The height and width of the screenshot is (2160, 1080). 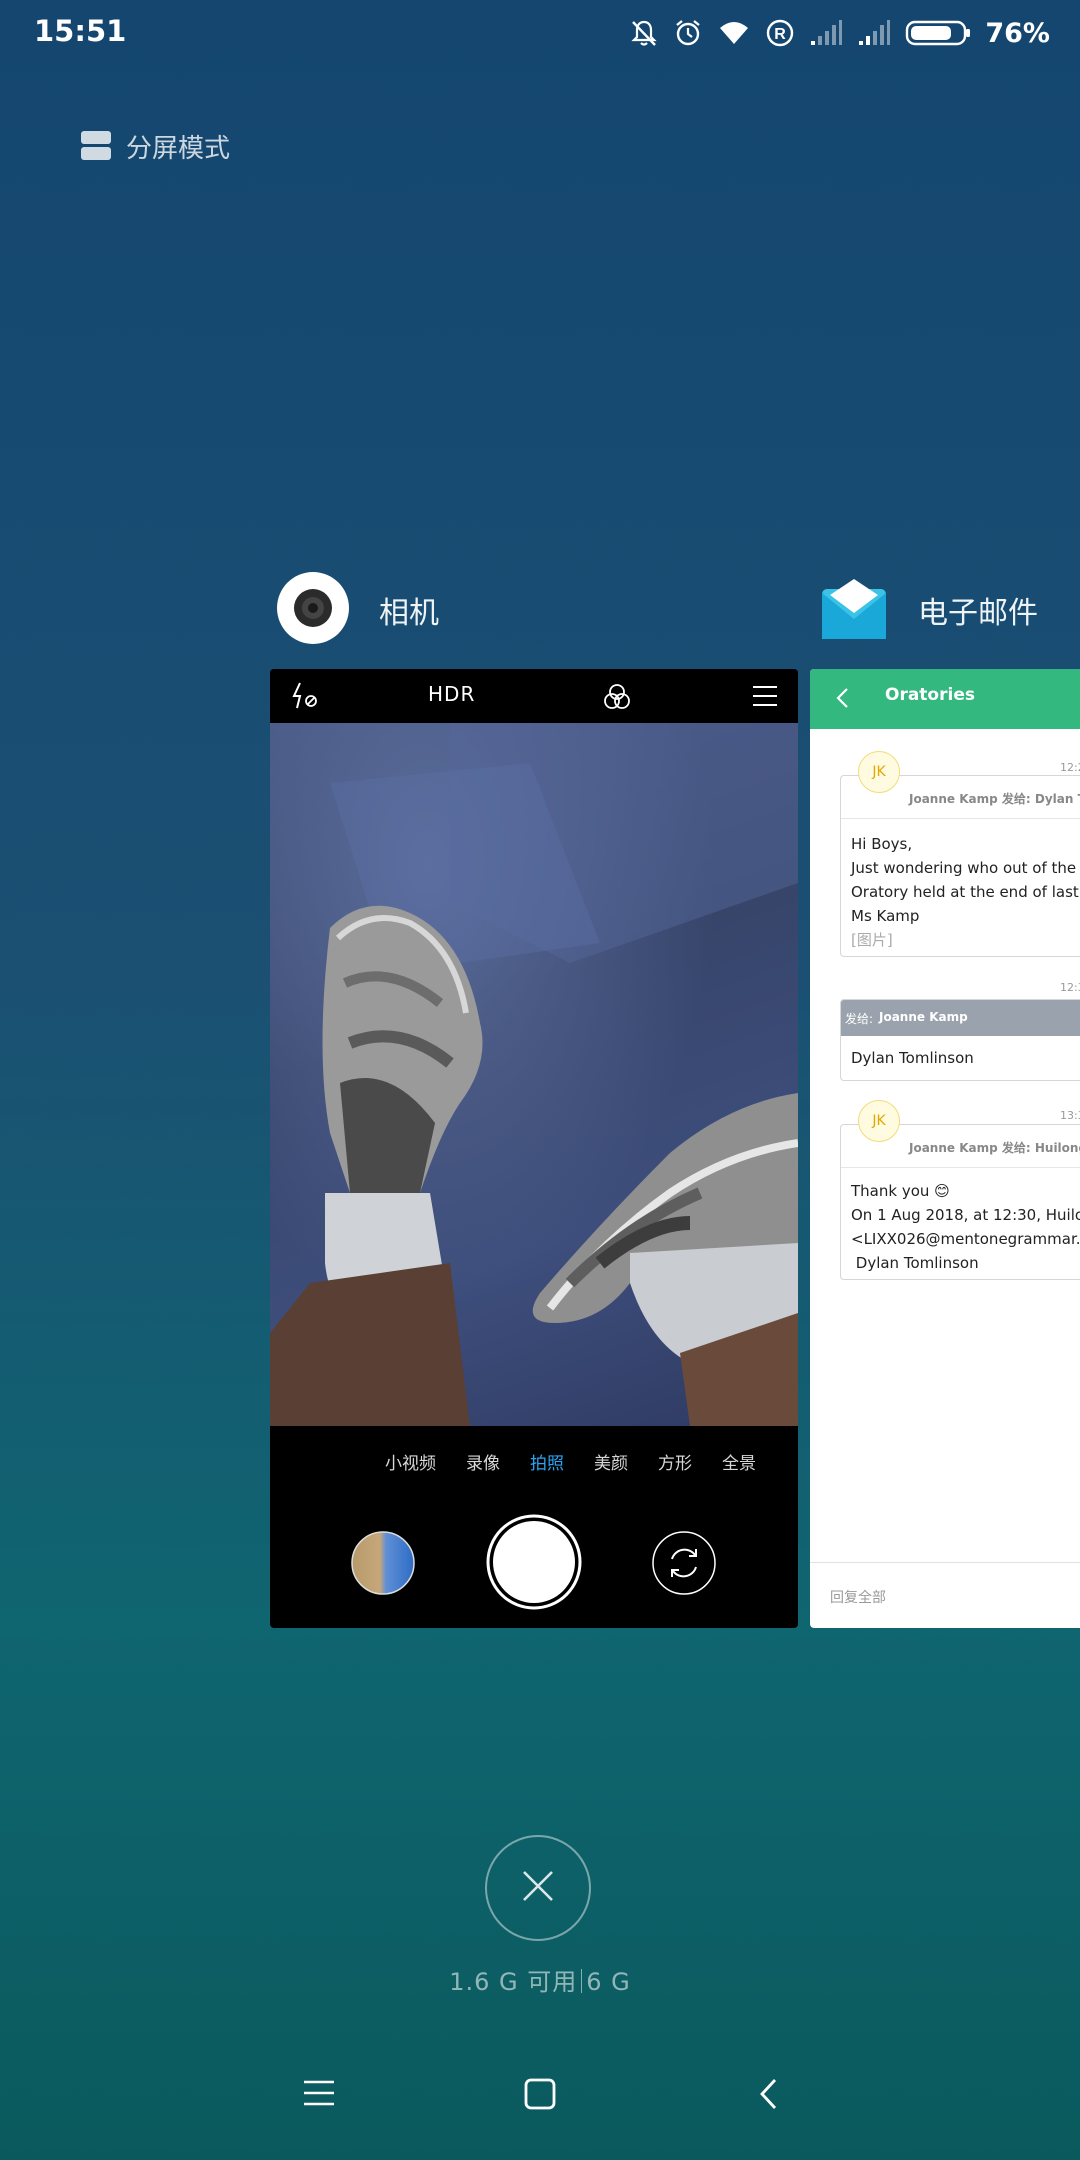 I want to click on split-screen-label: 分屏模式, so click(x=178, y=149).